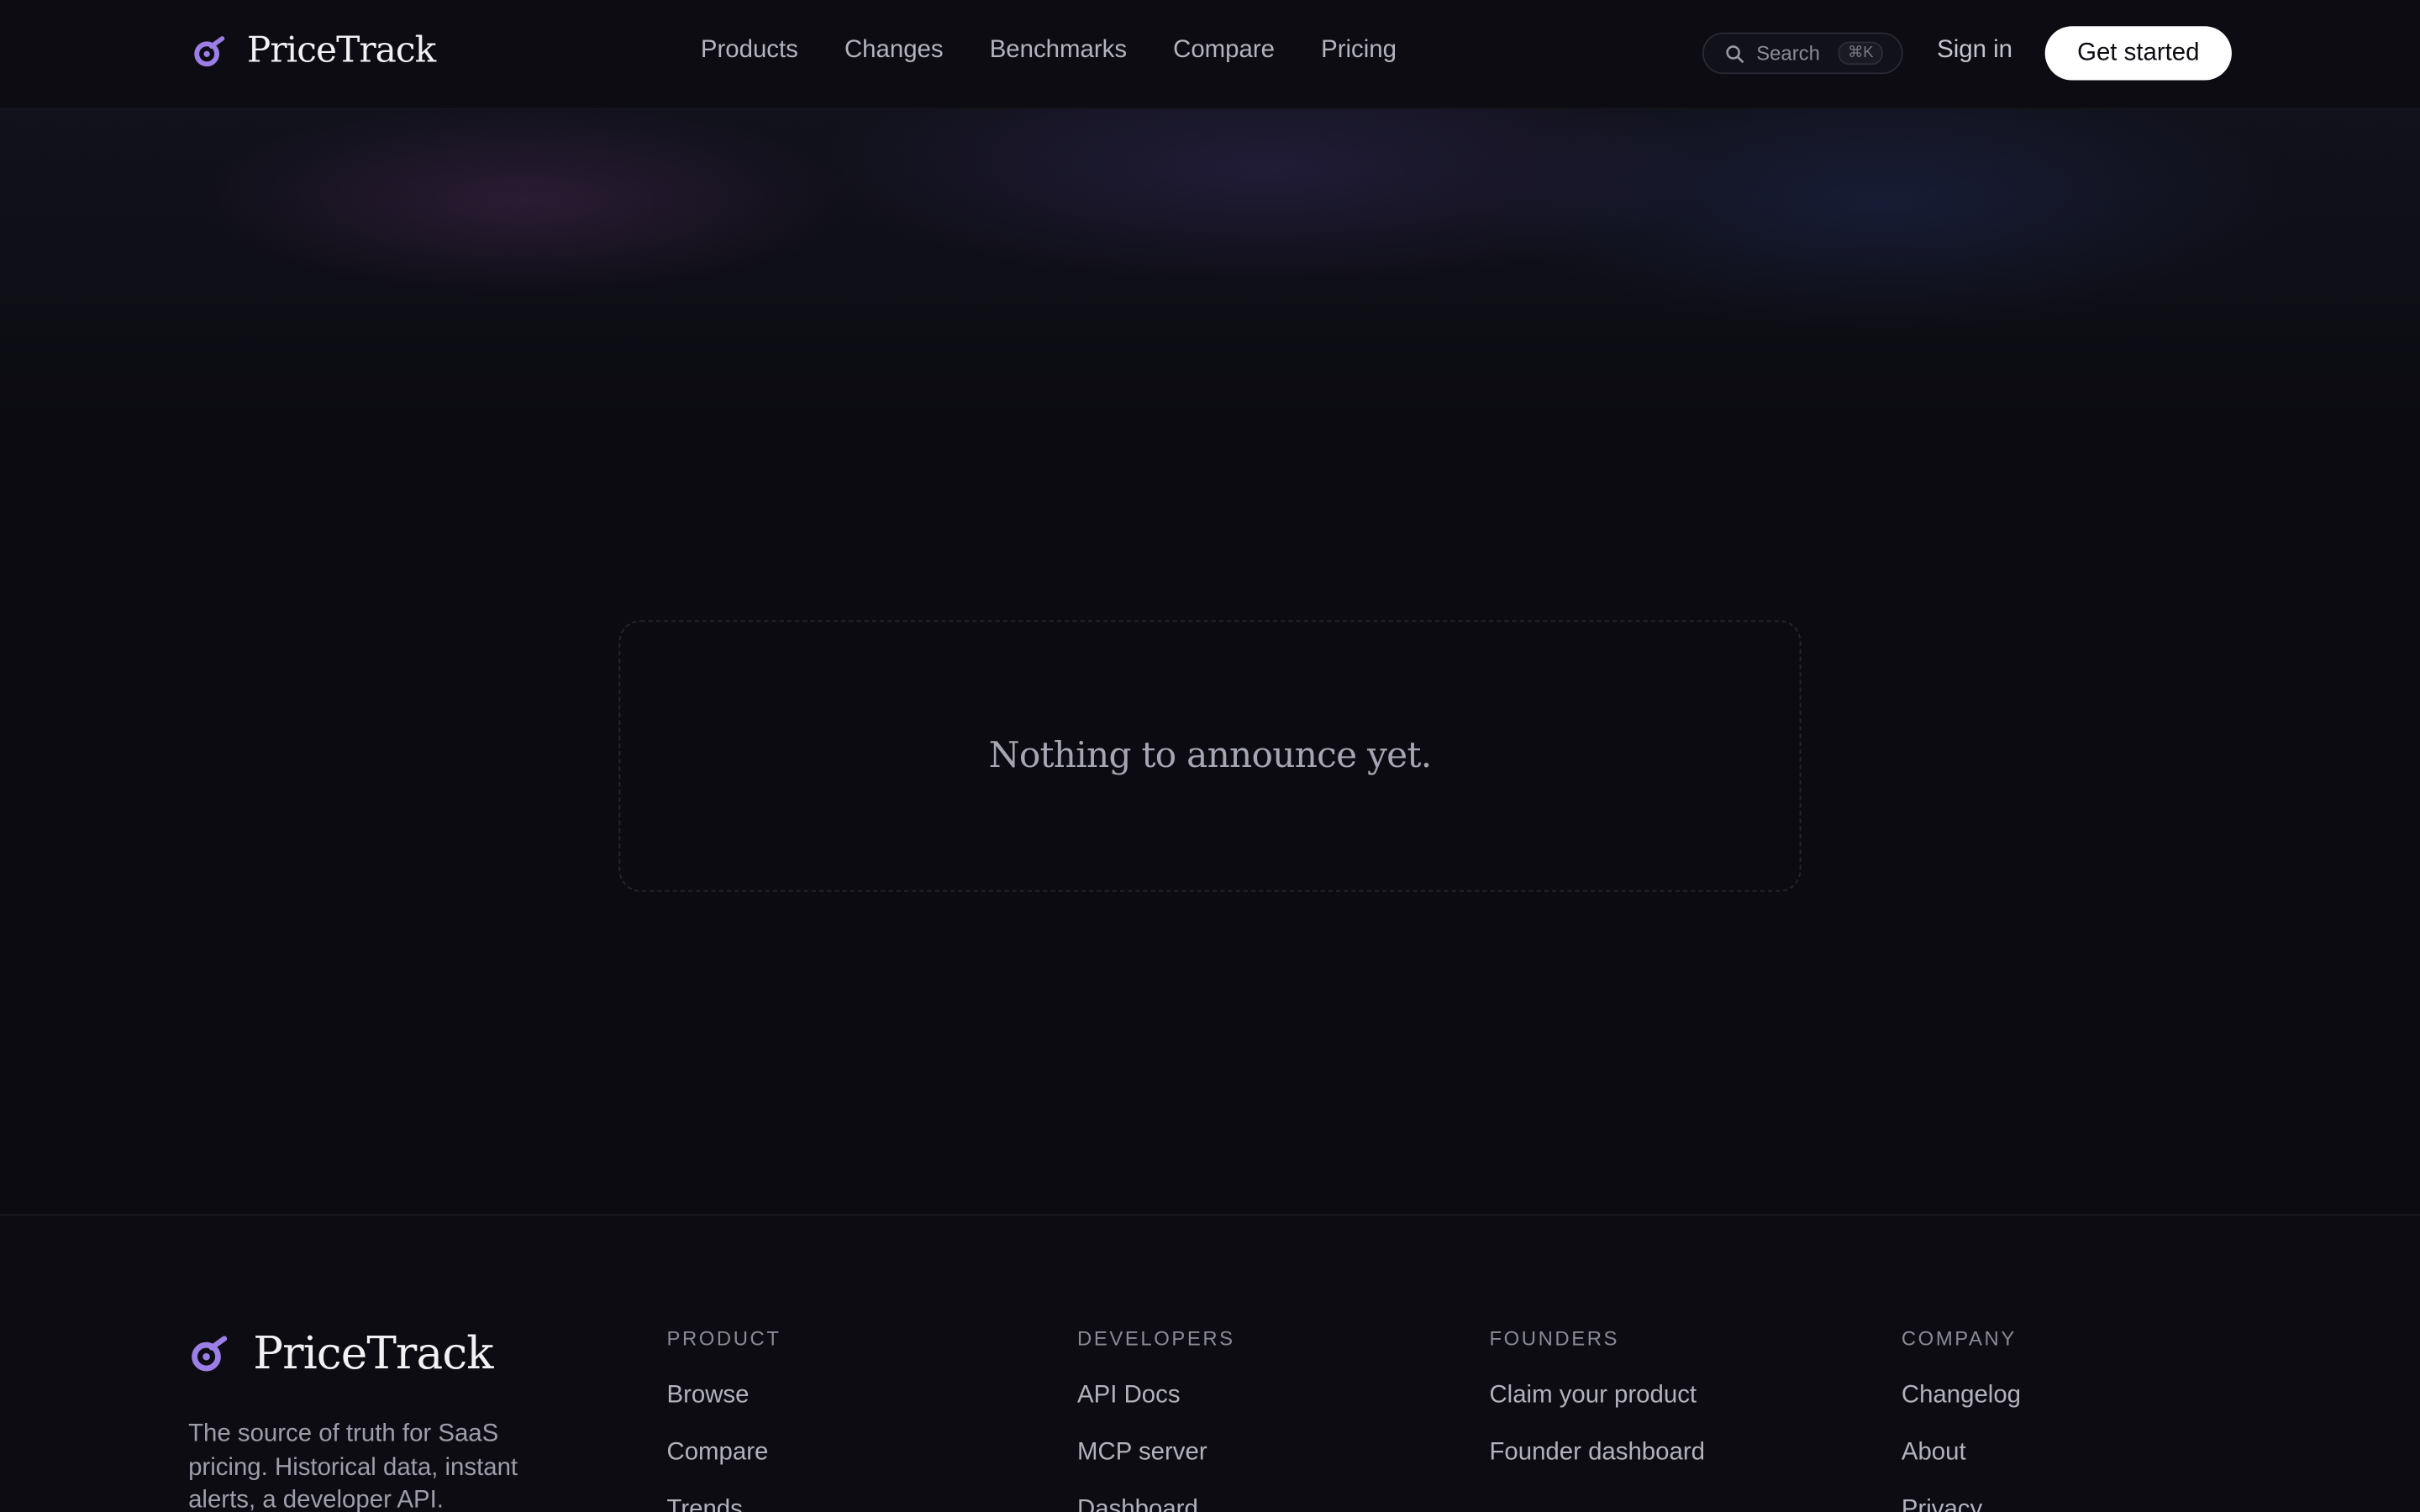 The image size is (2420, 1512). I want to click on footer-heading: FOUNDERS, so click(1555, 1338).